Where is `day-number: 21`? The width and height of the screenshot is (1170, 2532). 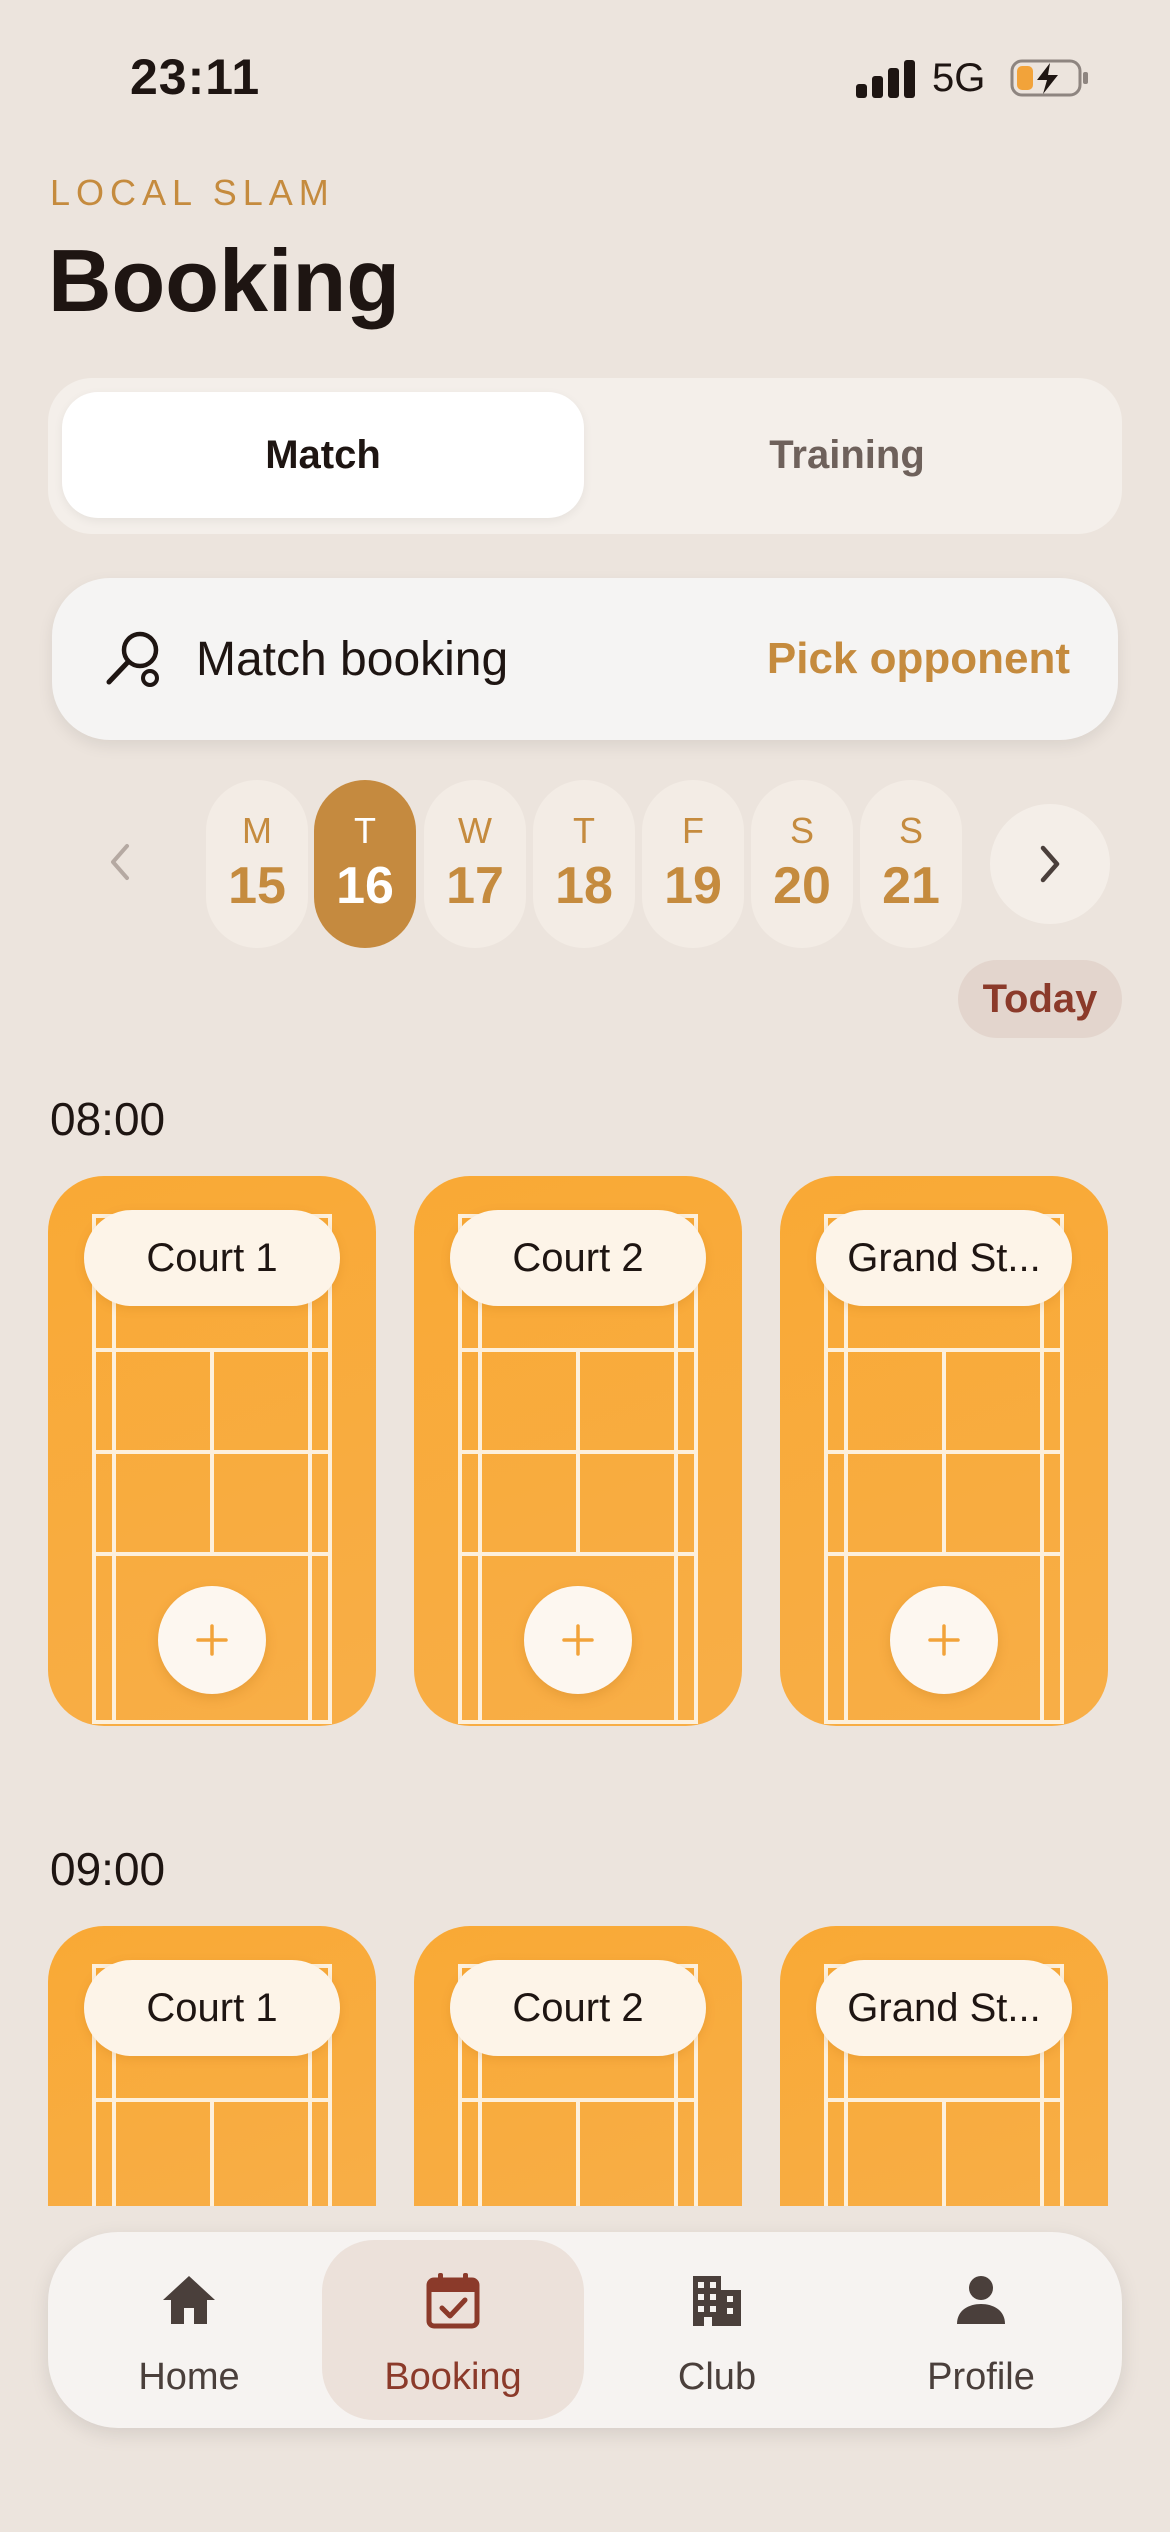
day-number: 21 is located at coordinates (911, 886).